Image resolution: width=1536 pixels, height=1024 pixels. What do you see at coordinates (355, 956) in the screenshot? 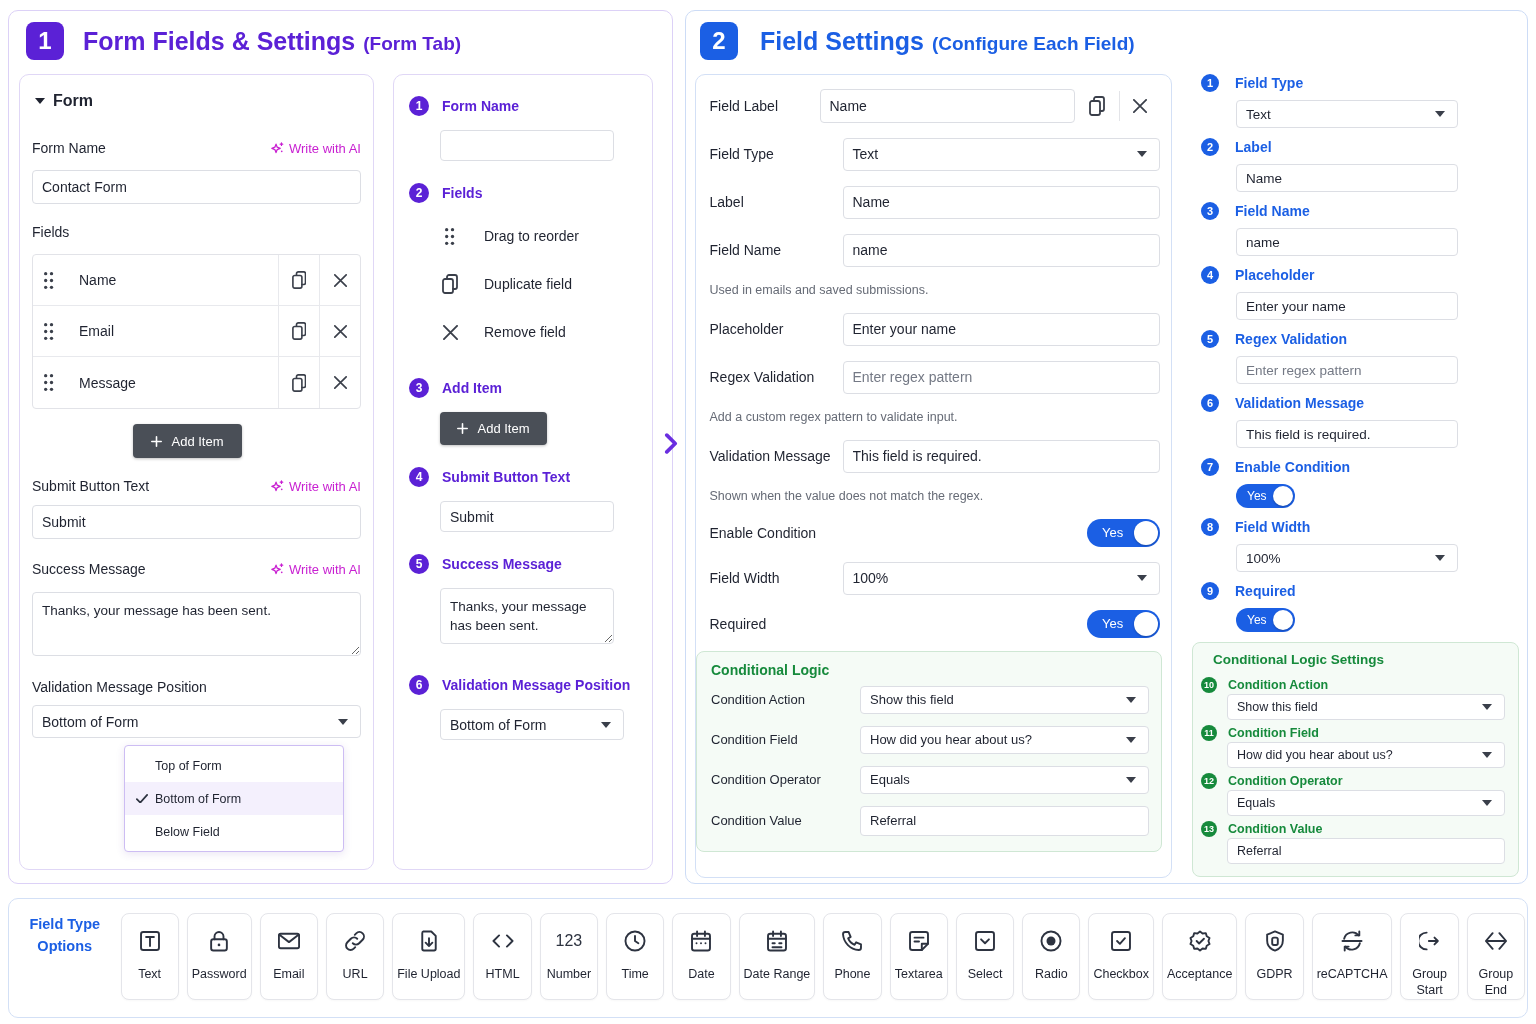
I see `field-type-tile: URL` at bounding box center [355, 956].